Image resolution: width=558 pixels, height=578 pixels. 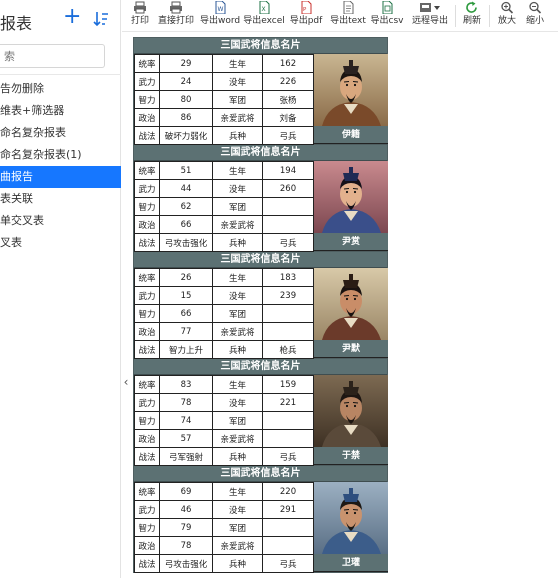 I want to click on table-row: 智力 74 军团, so click(x=224, y=420).